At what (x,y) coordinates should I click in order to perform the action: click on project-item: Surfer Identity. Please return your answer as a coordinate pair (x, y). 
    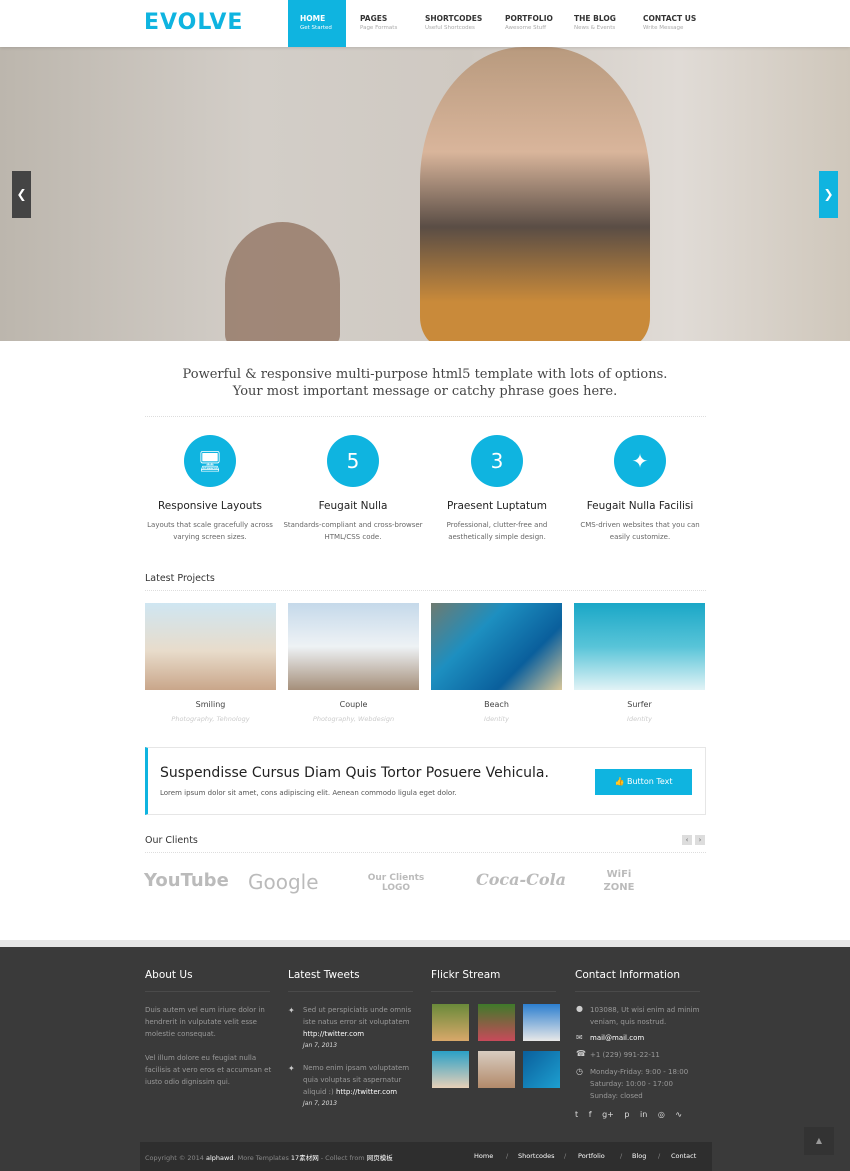
    Looking at the image, I should click on (639, 663).